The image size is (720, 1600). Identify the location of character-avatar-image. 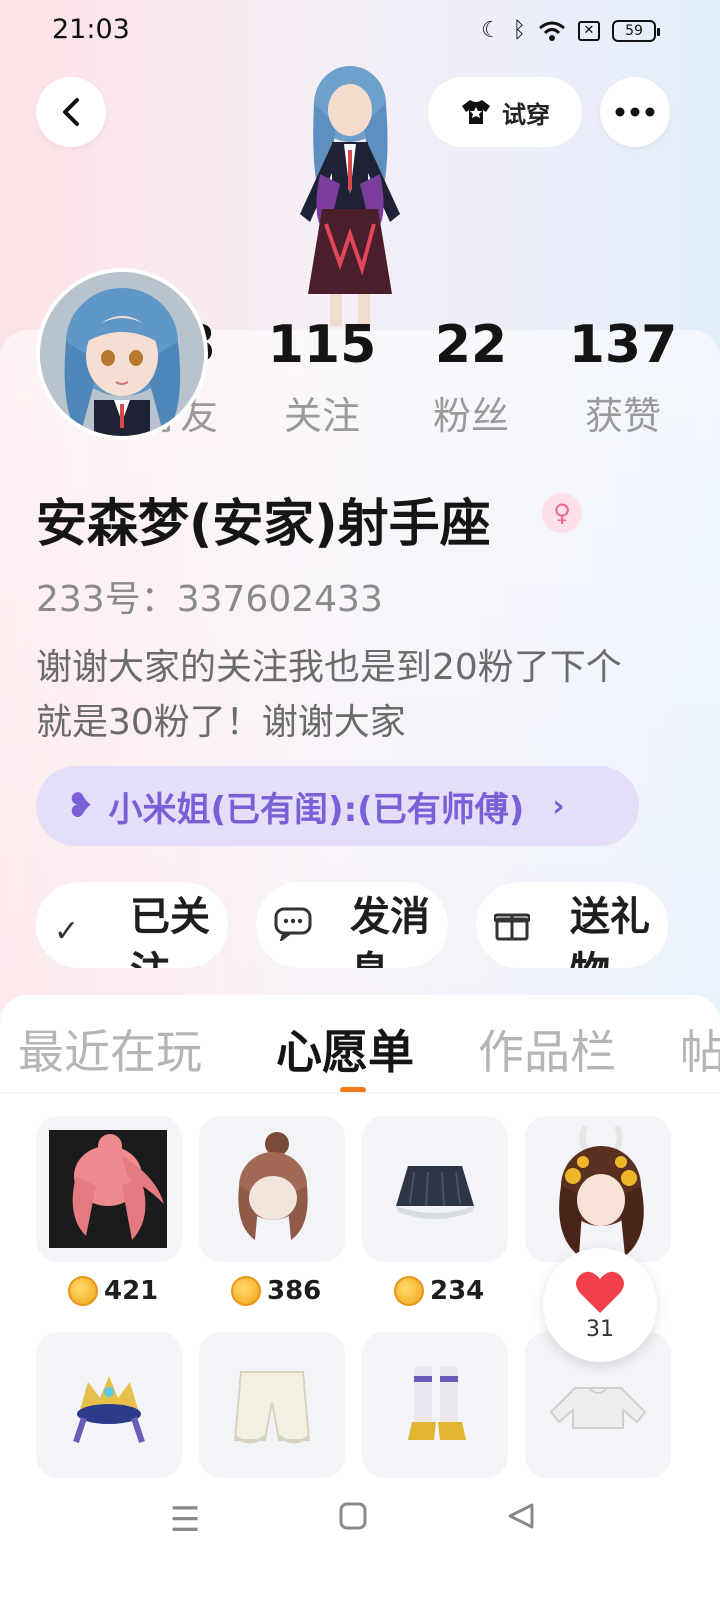
(350, 196).